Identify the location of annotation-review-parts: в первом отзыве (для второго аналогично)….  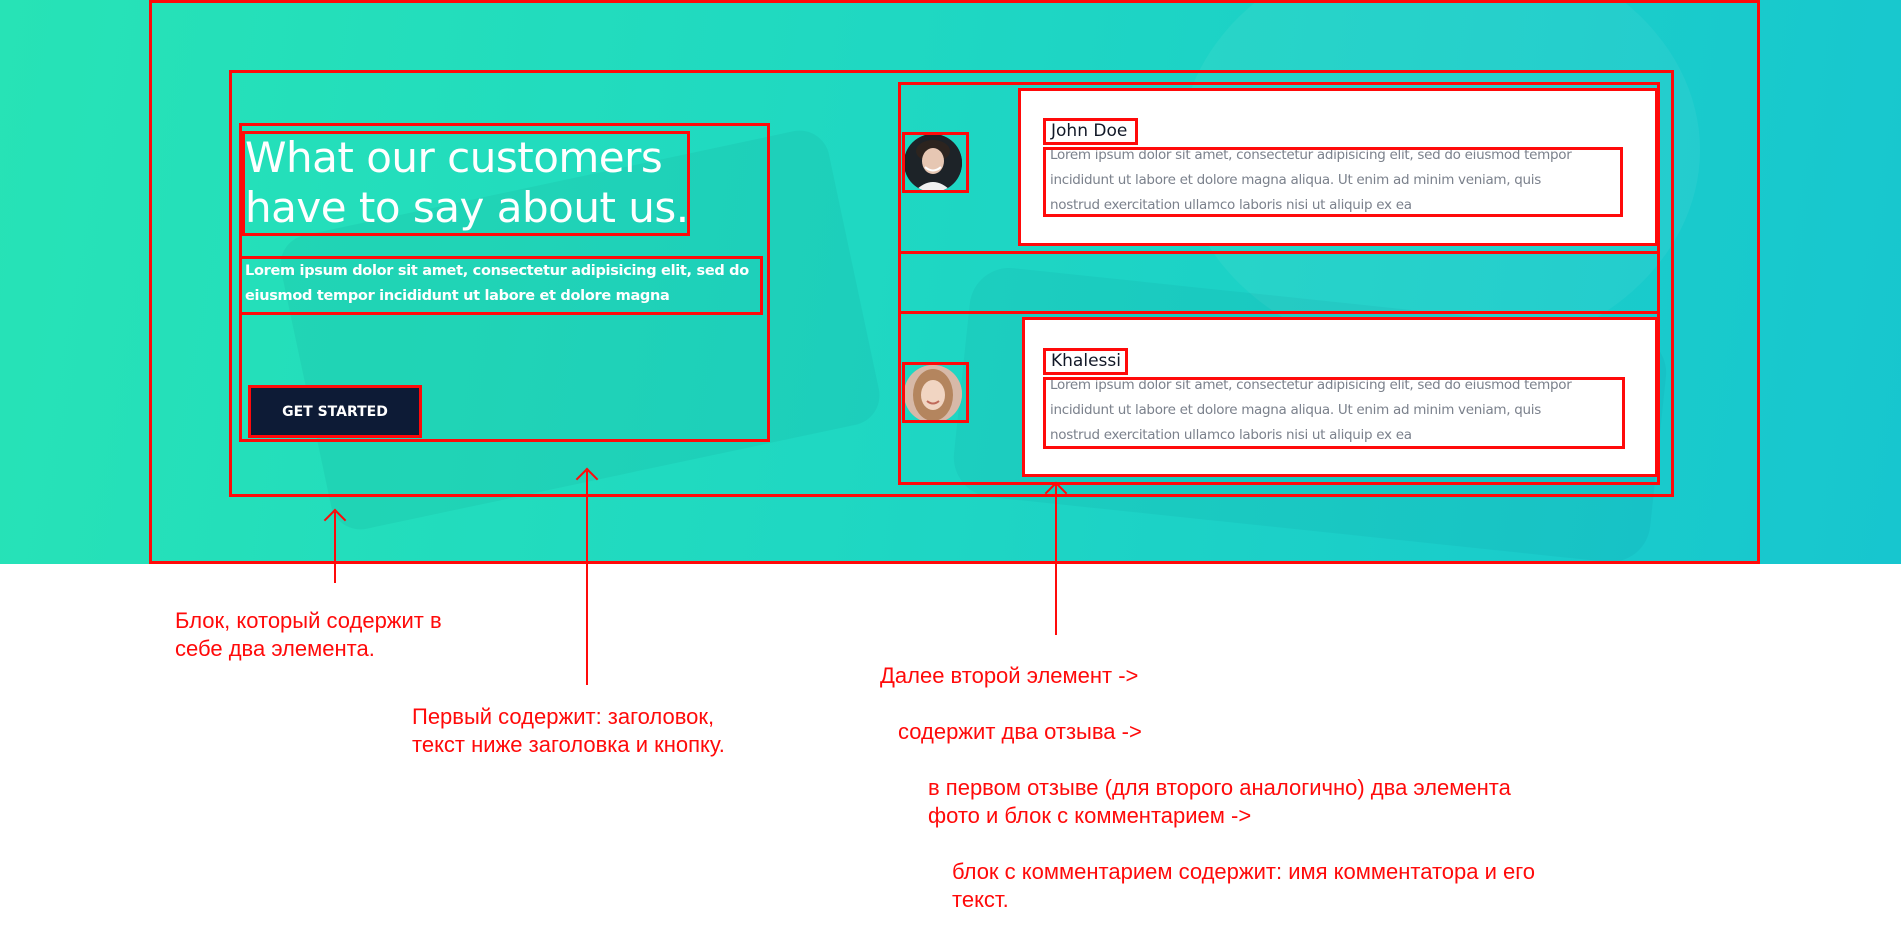
(1219, 801).